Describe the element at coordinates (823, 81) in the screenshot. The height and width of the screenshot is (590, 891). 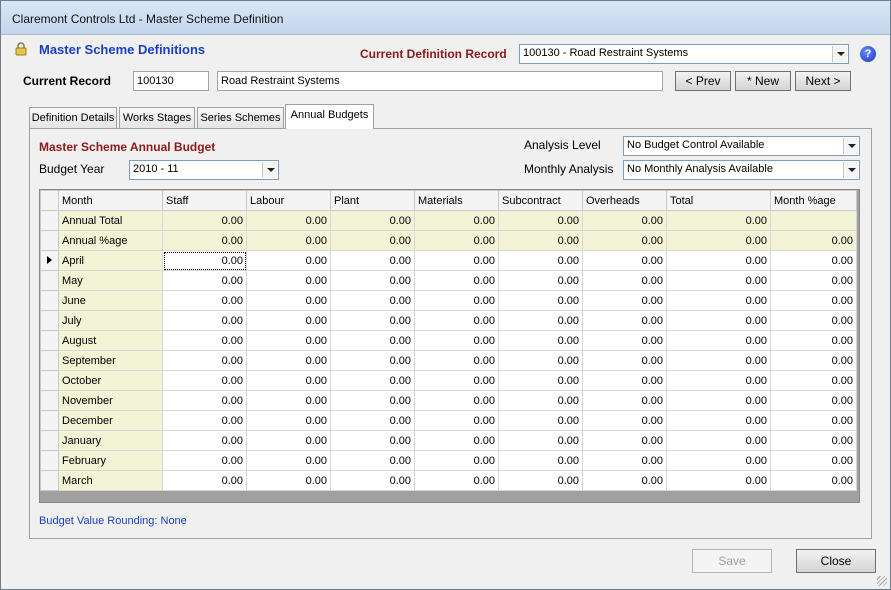
I see `next-button: Next >` at that location.